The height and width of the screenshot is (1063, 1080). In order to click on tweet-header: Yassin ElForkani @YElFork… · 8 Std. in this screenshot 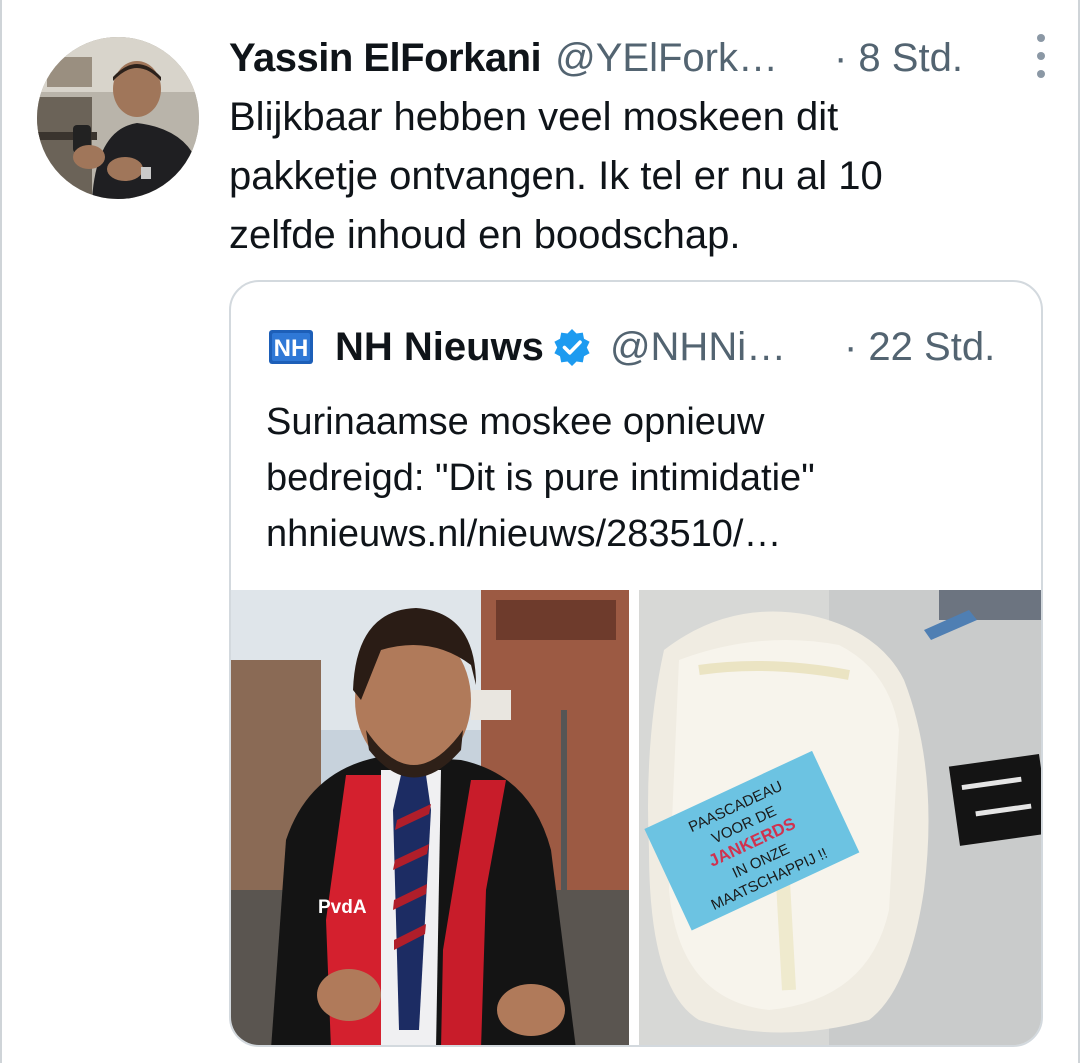, I will do `click(639, 58)`.